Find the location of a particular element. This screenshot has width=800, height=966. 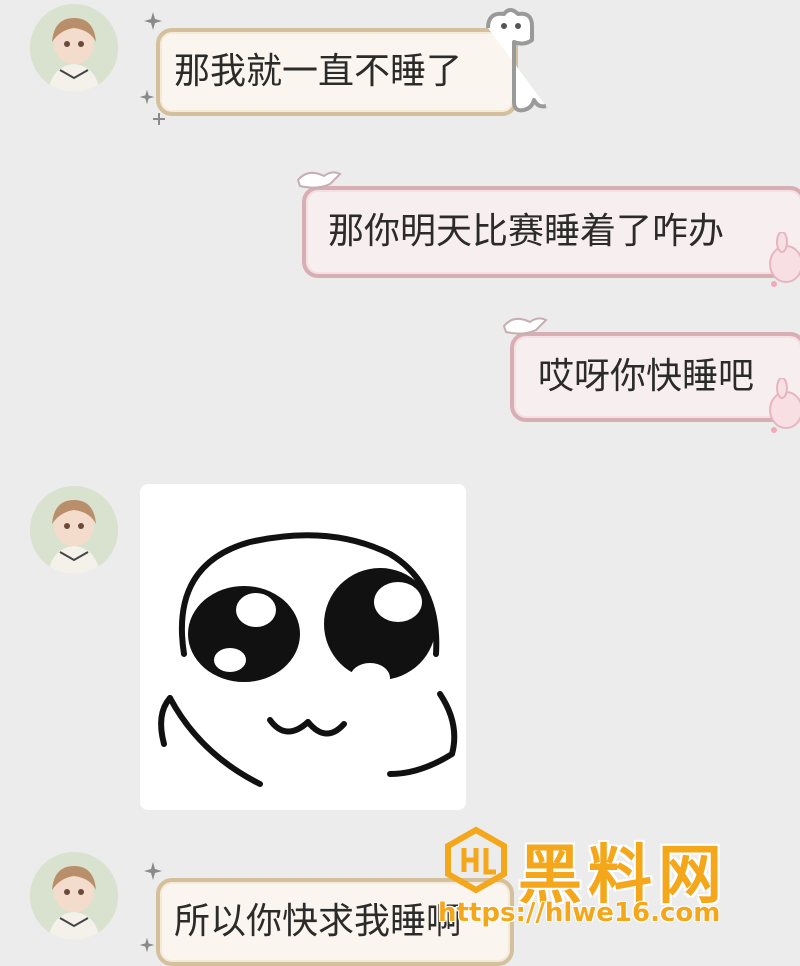

message-bubble-incoming: 那我就一直不睡了 is located at coordinates (337, 72).